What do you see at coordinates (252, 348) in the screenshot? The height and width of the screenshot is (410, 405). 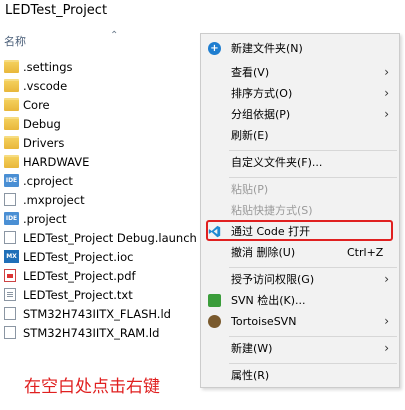 I see `menu-item-label: 新建(W)` at bounding box center [252, 348].